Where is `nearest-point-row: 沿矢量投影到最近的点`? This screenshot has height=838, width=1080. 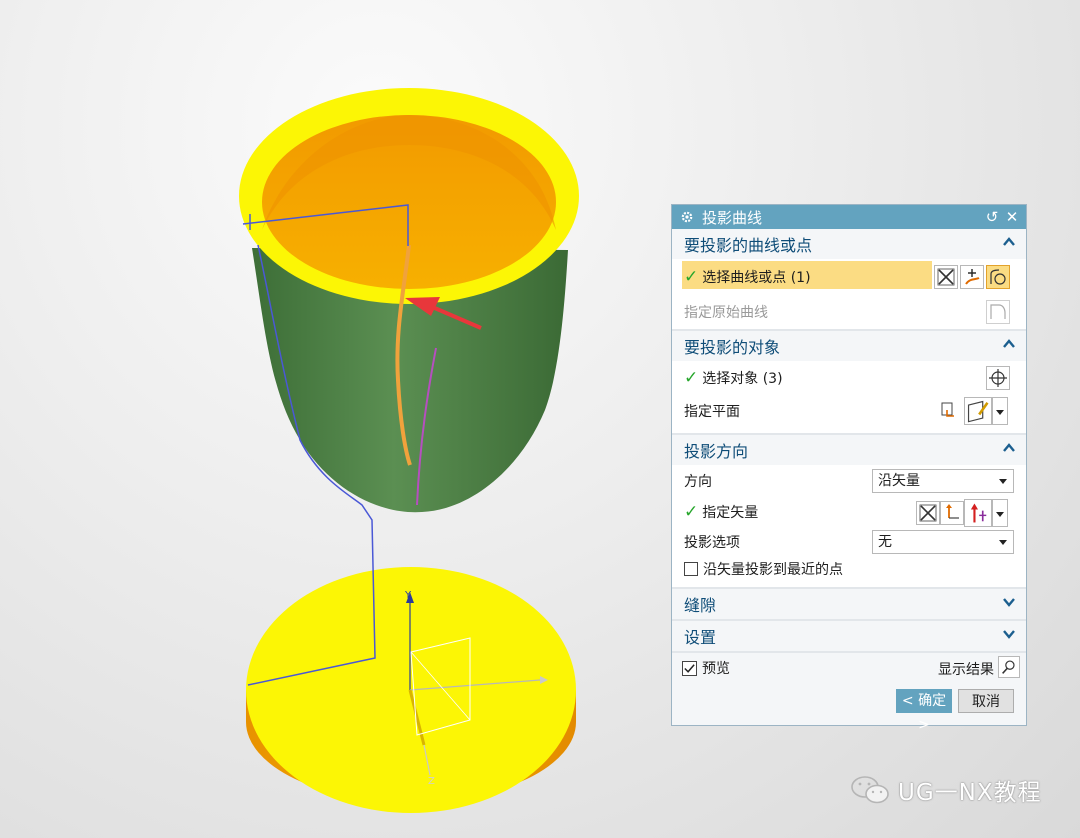
nearest-point-row: 沿矢量投影到最近的点 is located at coordinates (849, 572).